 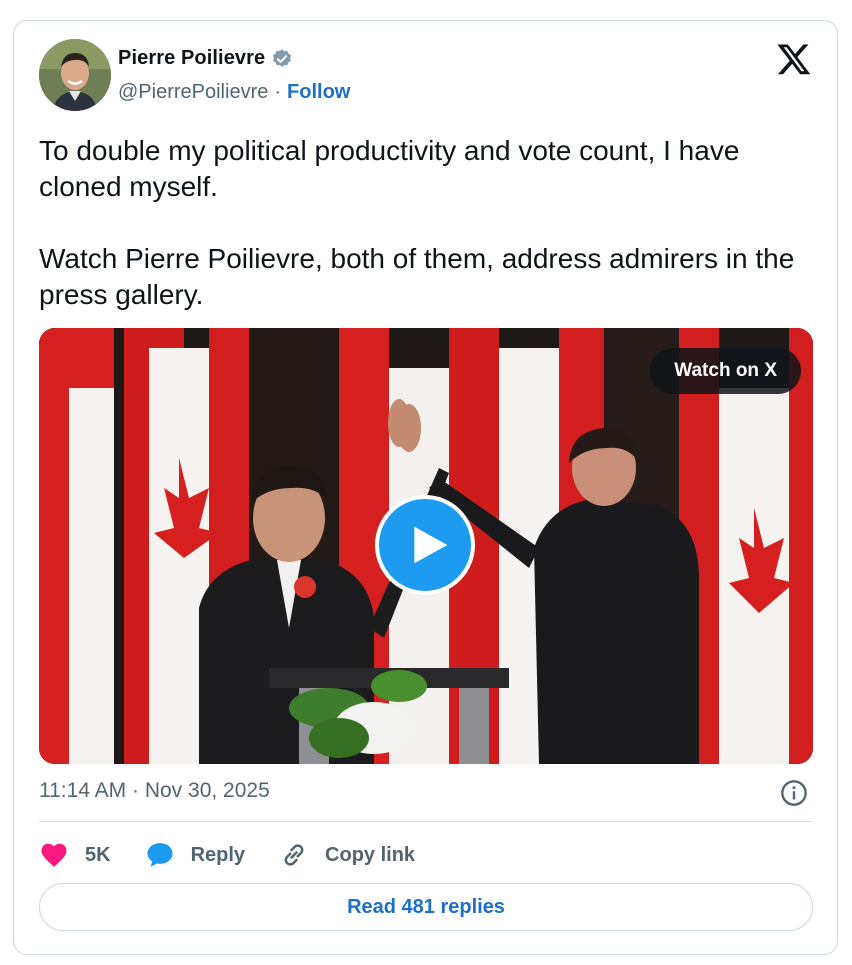 I want to click on action-bar: 5K Reply Copy link, so click(x=244, y=855).